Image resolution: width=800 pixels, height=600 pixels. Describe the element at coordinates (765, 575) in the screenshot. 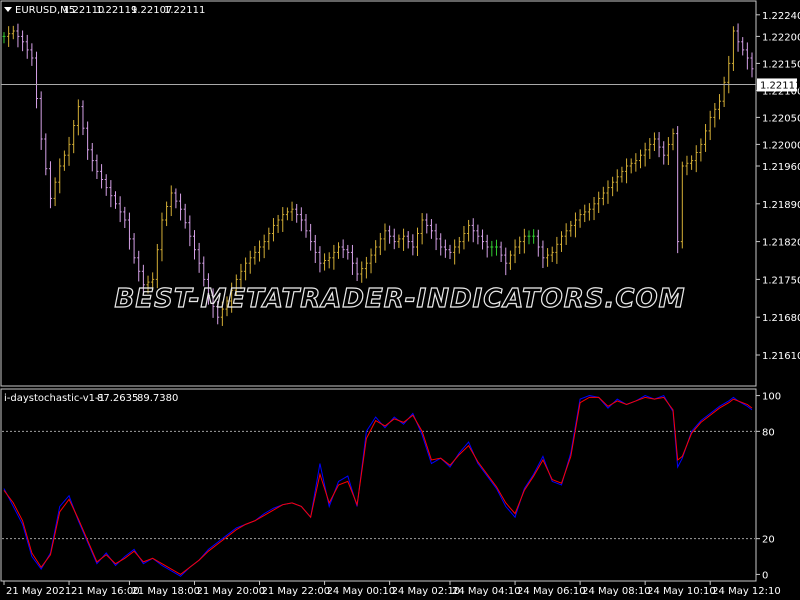

I see `indicator-tick-label: 0` at that location.